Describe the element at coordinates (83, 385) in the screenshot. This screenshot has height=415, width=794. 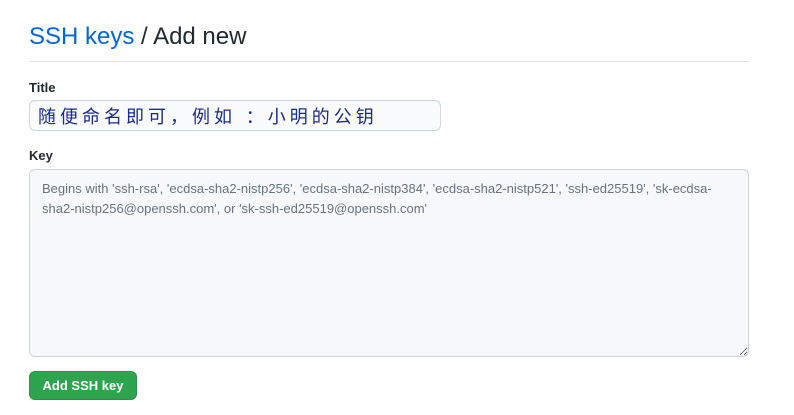
I see `add-ssh-key-button: Add SSH key` at that location.